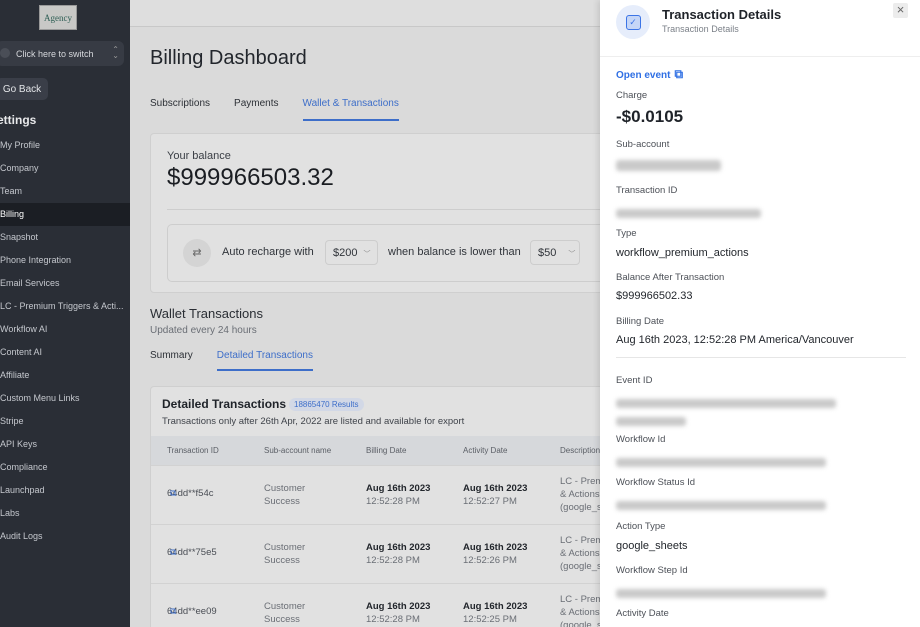 This screenshot has width=920, height=627. What do you see at coordinates (268, 252) in the screenshot?
I see `recharge-text: Auto recharge with` at bounding box center [268, 252].